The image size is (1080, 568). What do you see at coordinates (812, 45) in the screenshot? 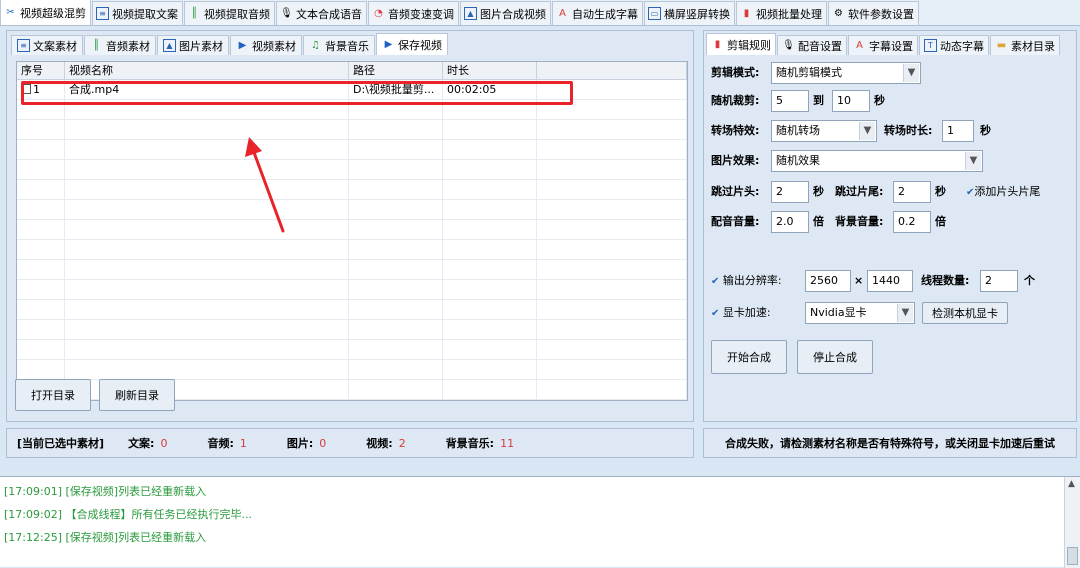
I see `tab-voice-settings: 🎙 配音设置` at bounding box center [812, 45].